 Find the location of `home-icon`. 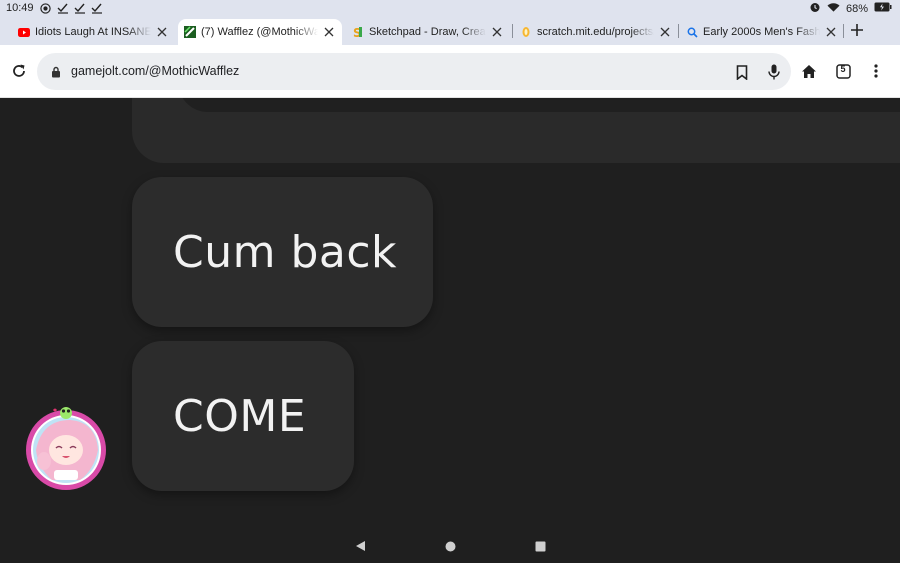

home-icon is located at coordinates (809, 71).